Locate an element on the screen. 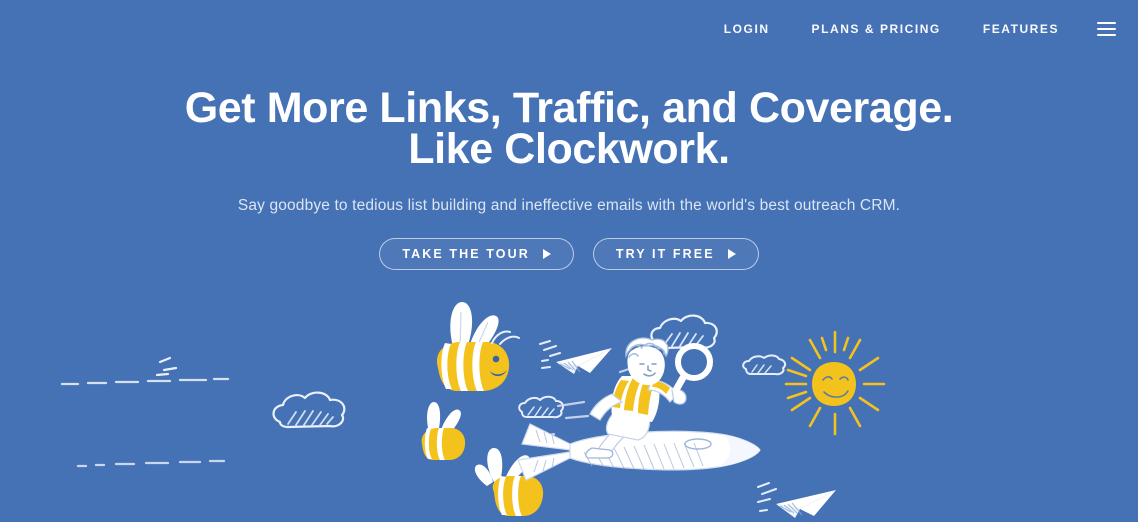 The image size is (1138, 522). nav-link-plans-pricing: PLANS & PRICING is located at coordinates (876, 29).